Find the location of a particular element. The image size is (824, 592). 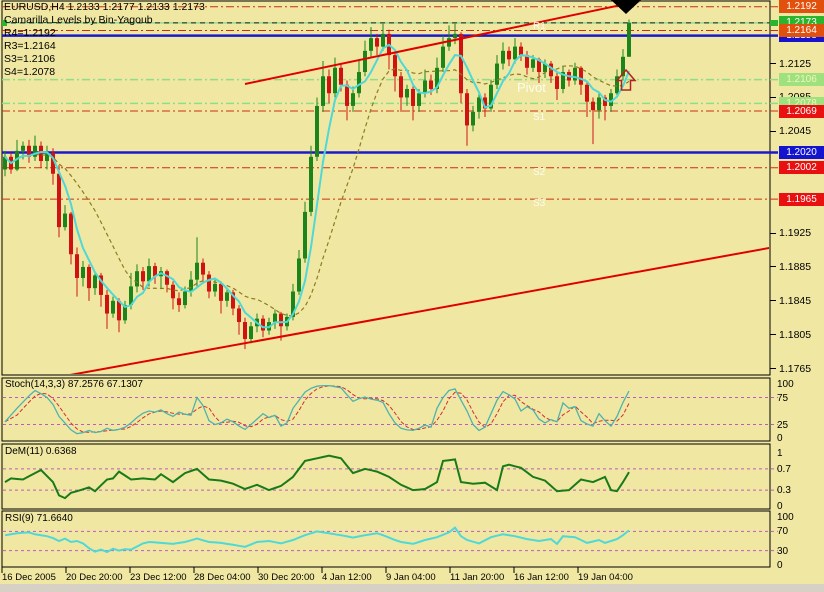

price-box-label: 1.2192 is located at coordinates (801, 7).